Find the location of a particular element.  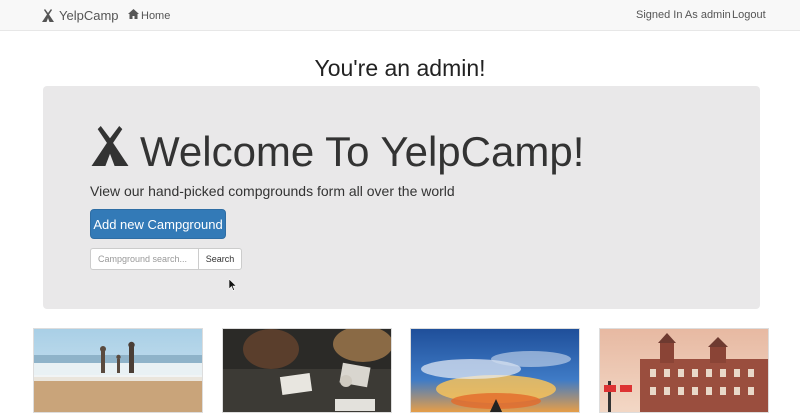

nav-home-link: Home is located at coordinates (149, 15).